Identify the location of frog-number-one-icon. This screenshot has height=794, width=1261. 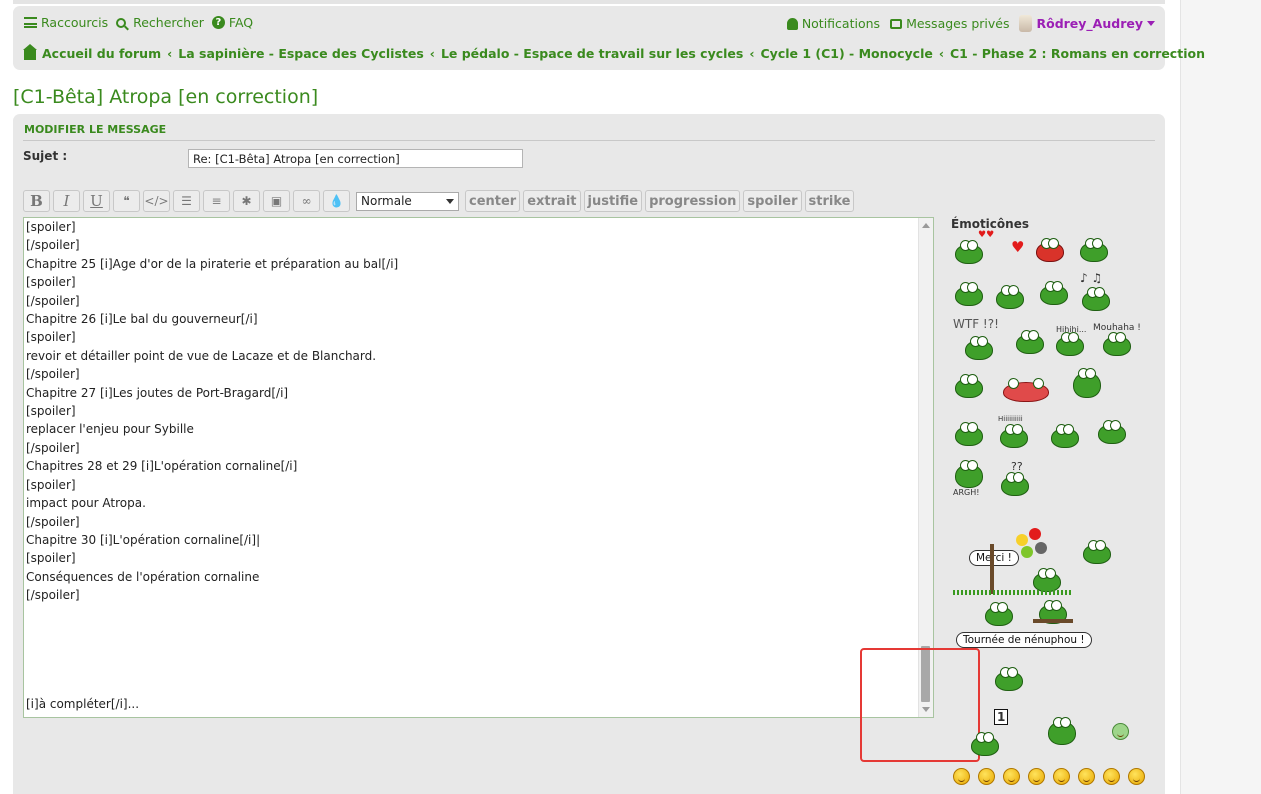
(985, 744).